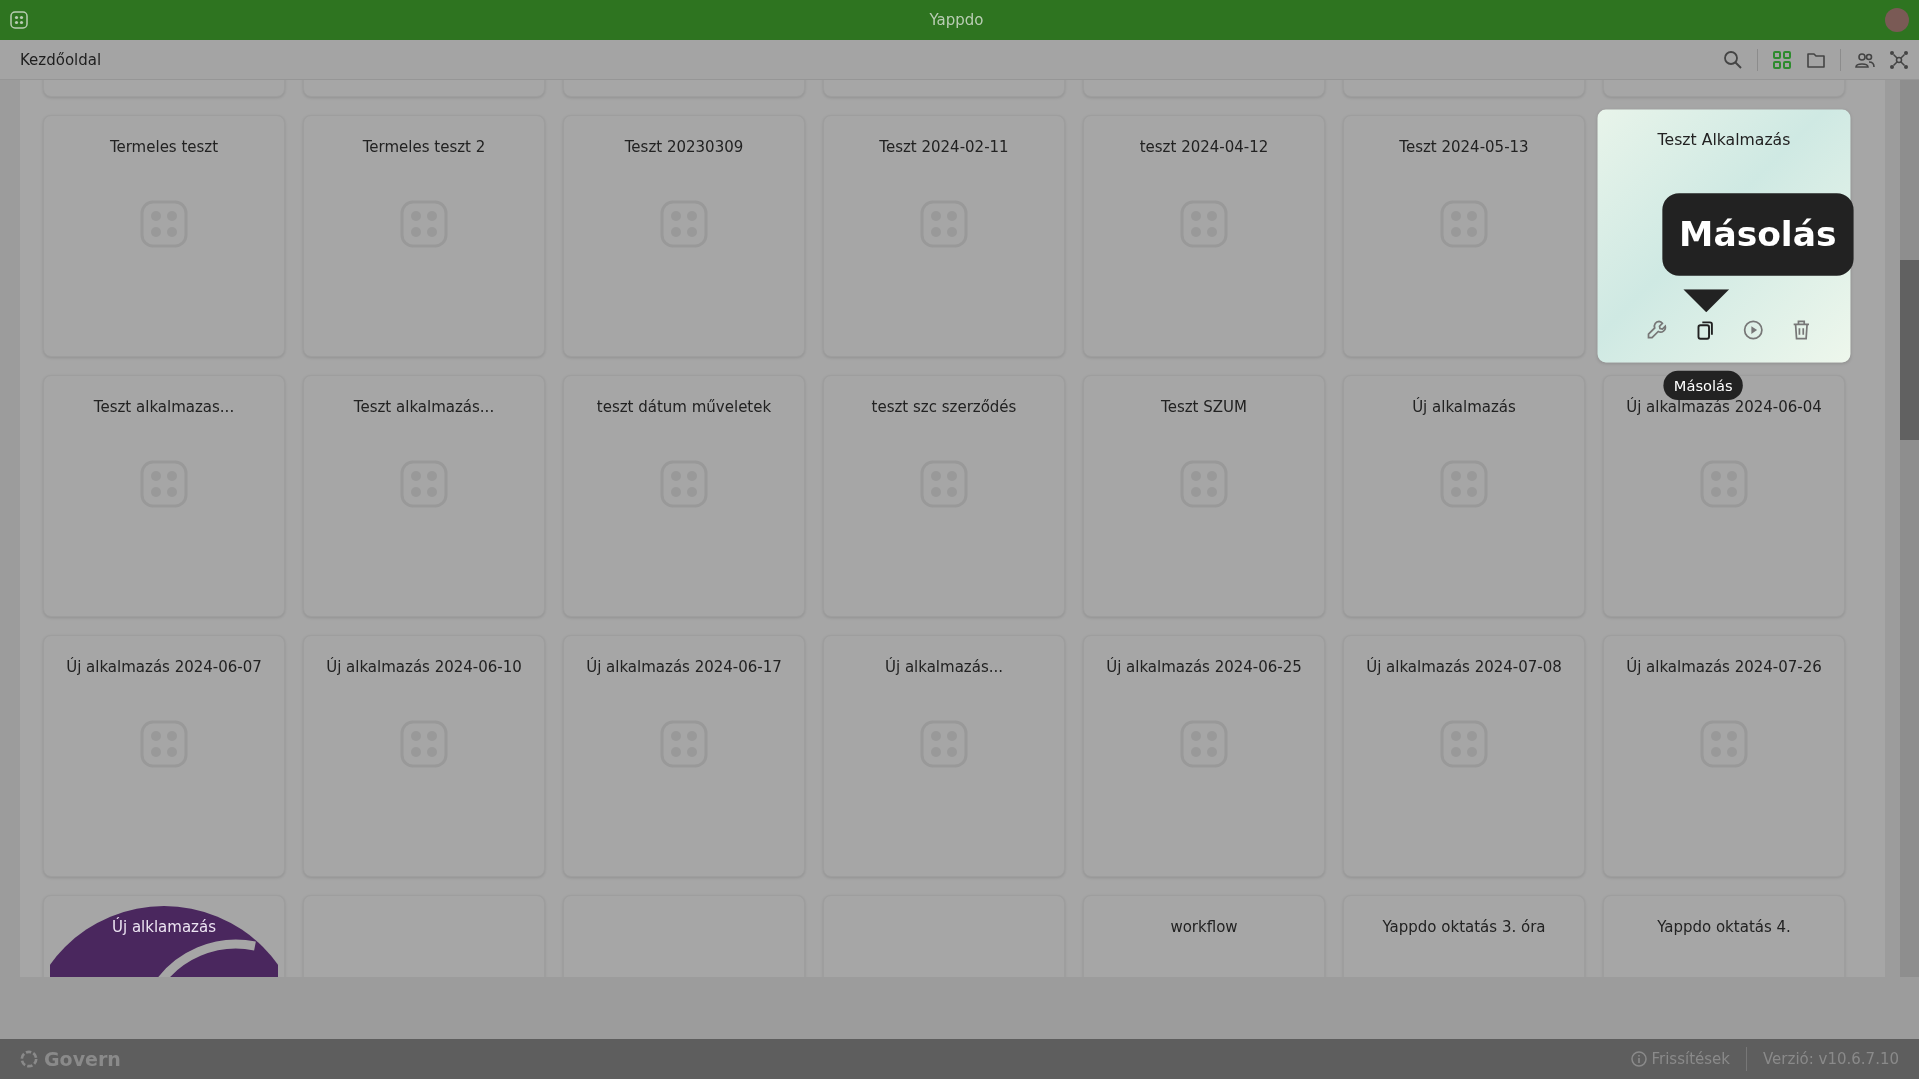 The height and width of the screenshot is (1079, 1919). I want to click on app-card: Új alklamazás, so click(164, 936).